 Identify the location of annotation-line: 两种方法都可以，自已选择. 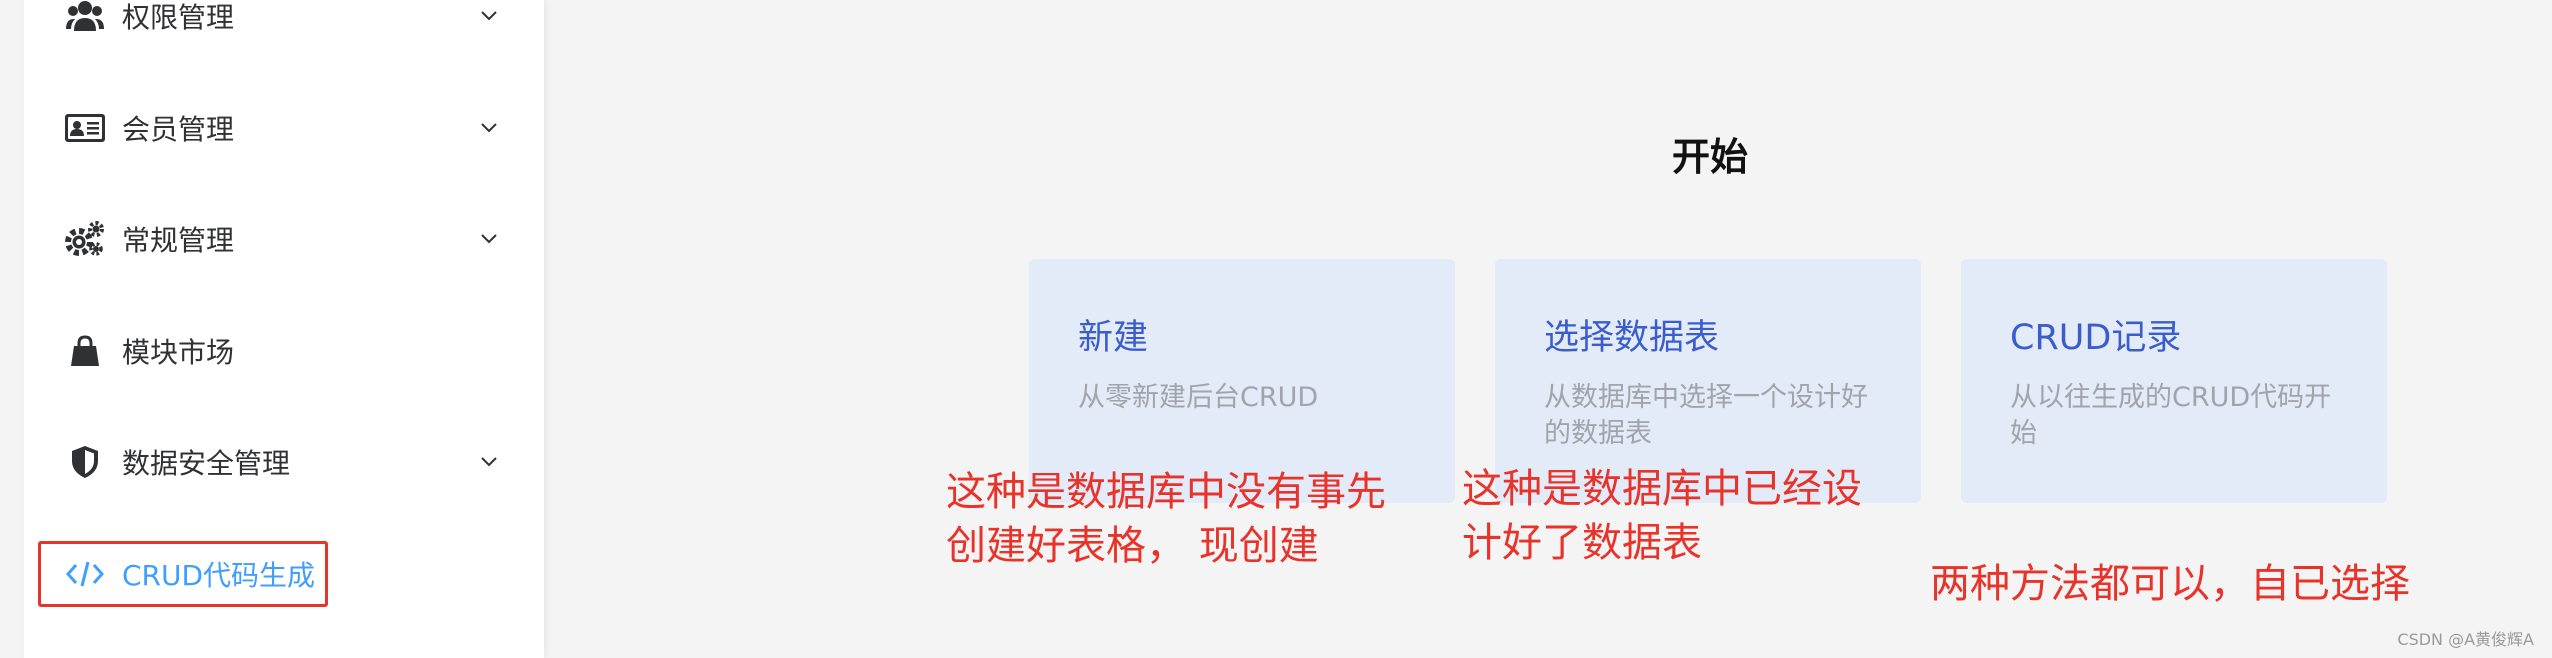
(2170, 584).